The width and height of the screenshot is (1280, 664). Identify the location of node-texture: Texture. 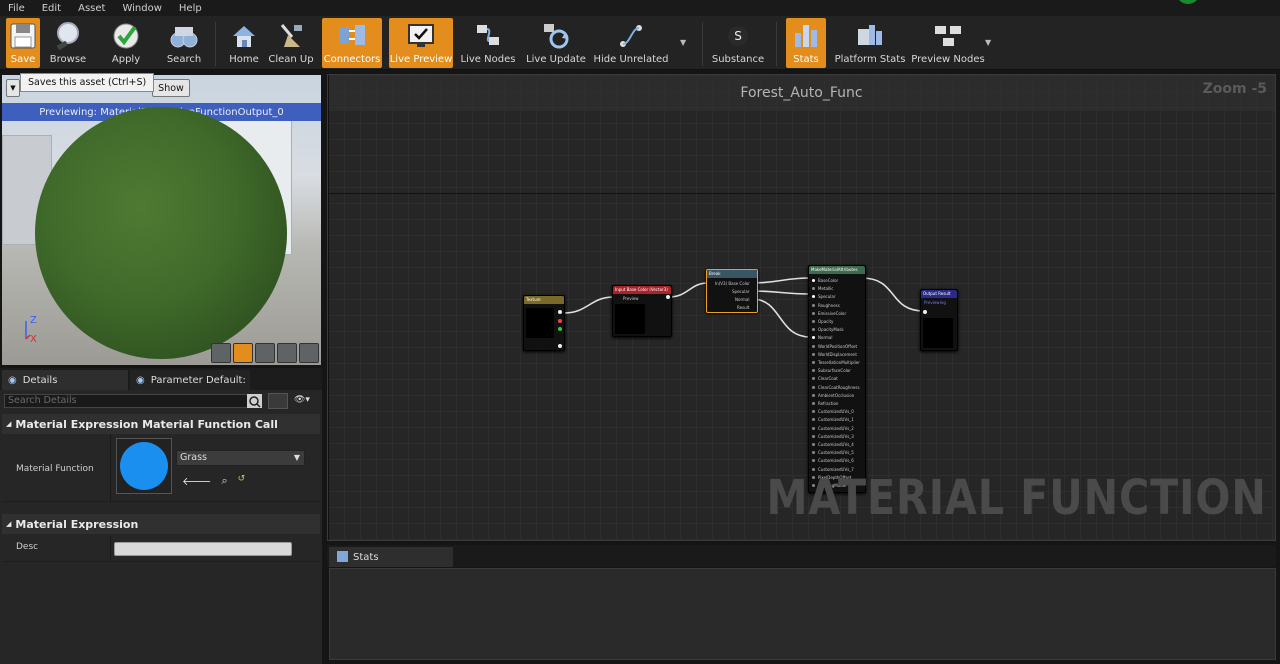
(544, 323).